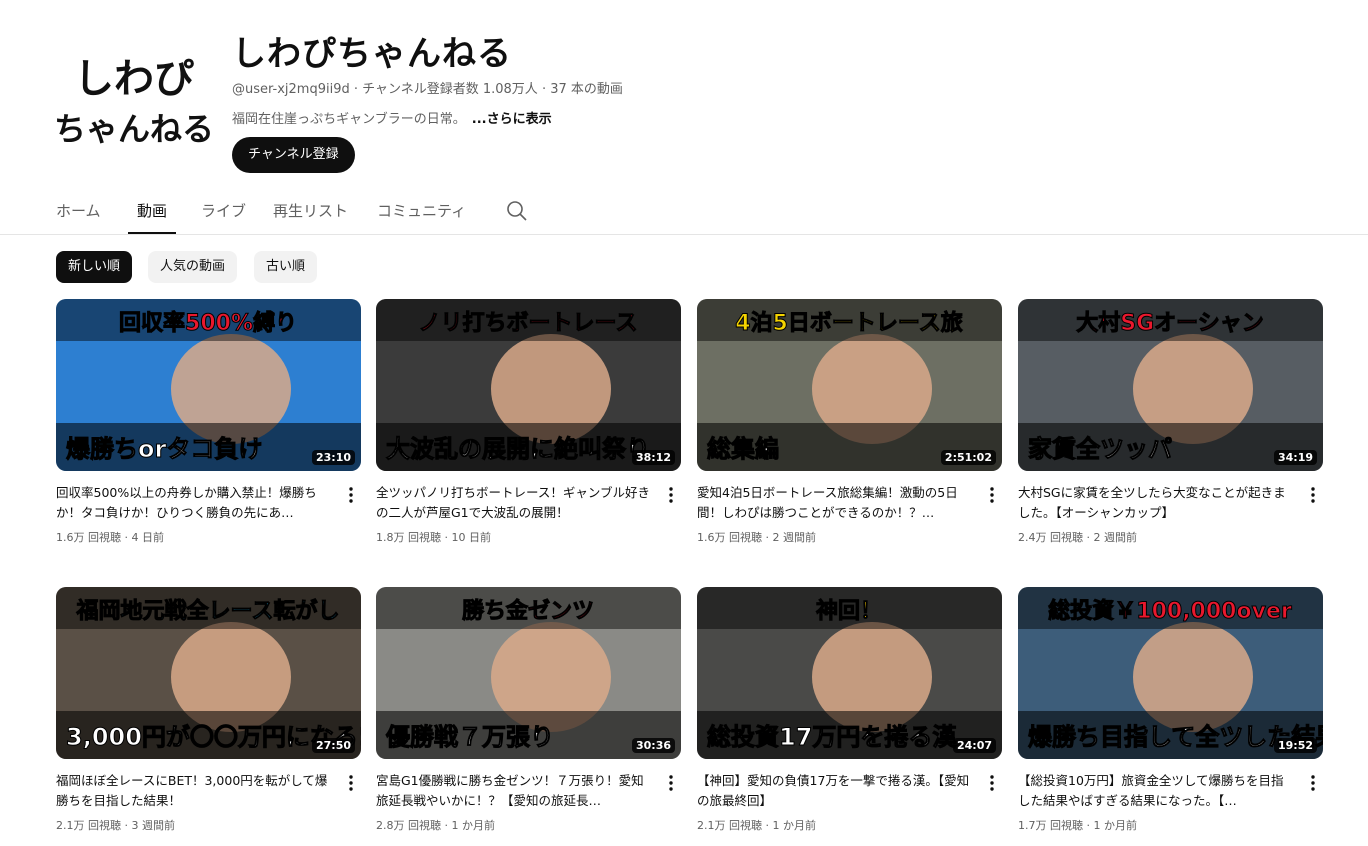 Image resolution: width=1368 pixels, height=846 pixels. Describe the element at coordinates (518, 449) in the screenshot. I see `thumbnail-caption: 大波乱の展開に絶叫祭り` at that location.